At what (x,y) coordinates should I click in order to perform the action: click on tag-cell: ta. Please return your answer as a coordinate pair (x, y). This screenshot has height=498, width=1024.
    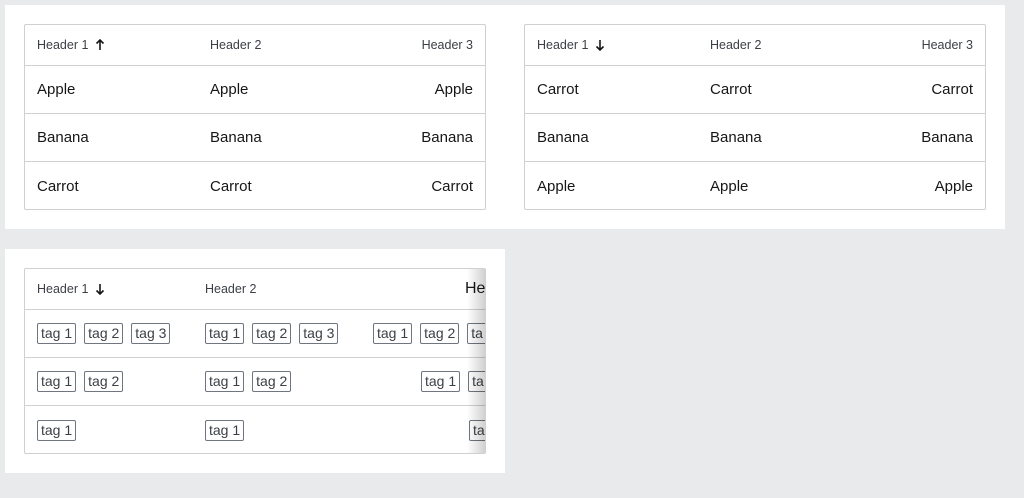
    Looking at the image, I should click on (477, 429).